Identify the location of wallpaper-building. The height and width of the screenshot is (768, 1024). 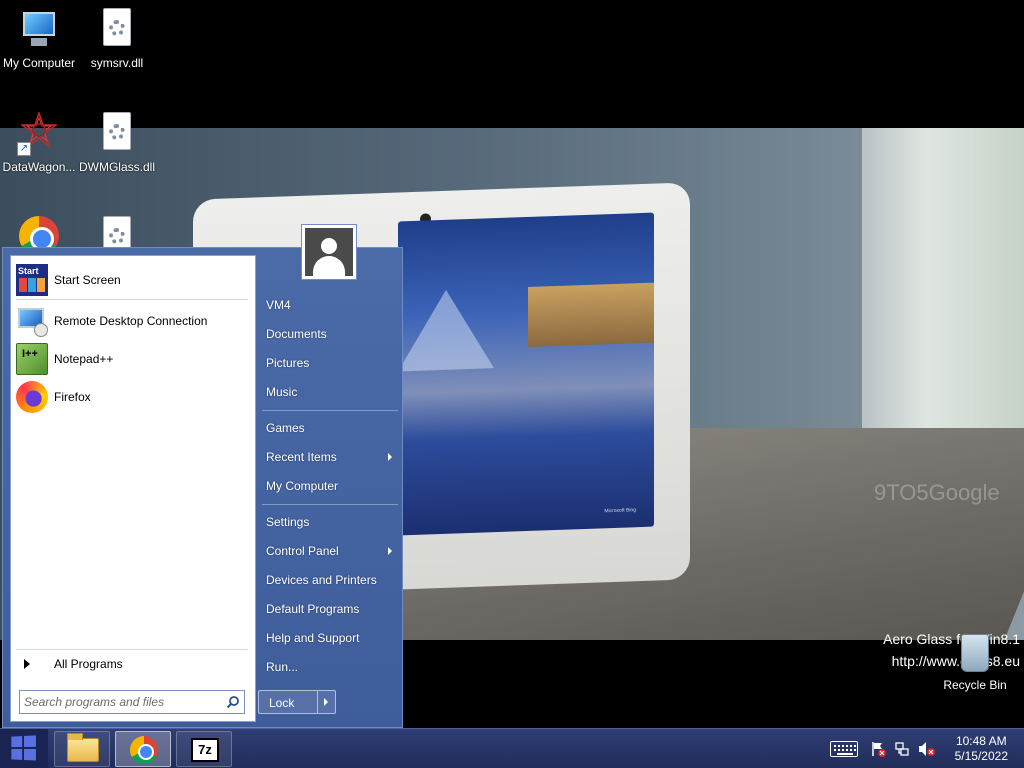
(591, 314).